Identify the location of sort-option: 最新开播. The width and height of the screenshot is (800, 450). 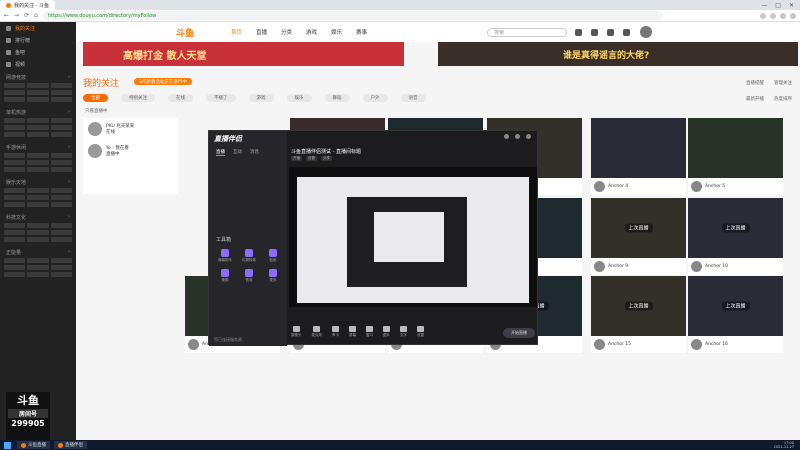
(755, 99).